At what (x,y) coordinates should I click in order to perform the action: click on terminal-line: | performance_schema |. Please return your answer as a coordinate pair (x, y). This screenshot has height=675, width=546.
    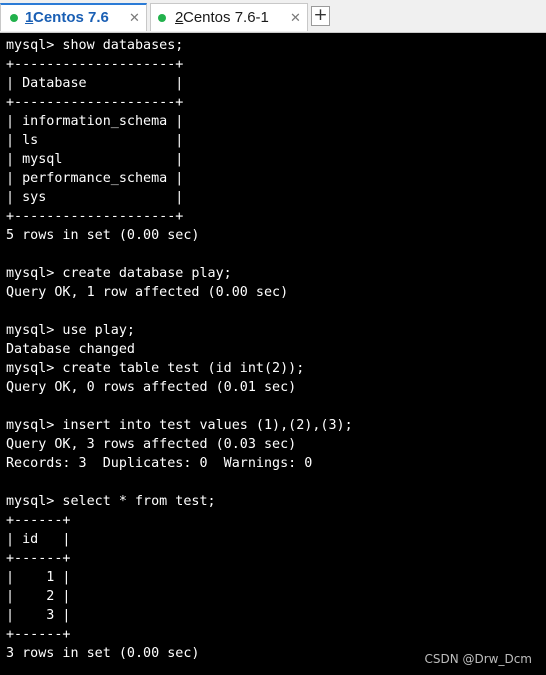
    Looking at the image, I should click on (95, 178).